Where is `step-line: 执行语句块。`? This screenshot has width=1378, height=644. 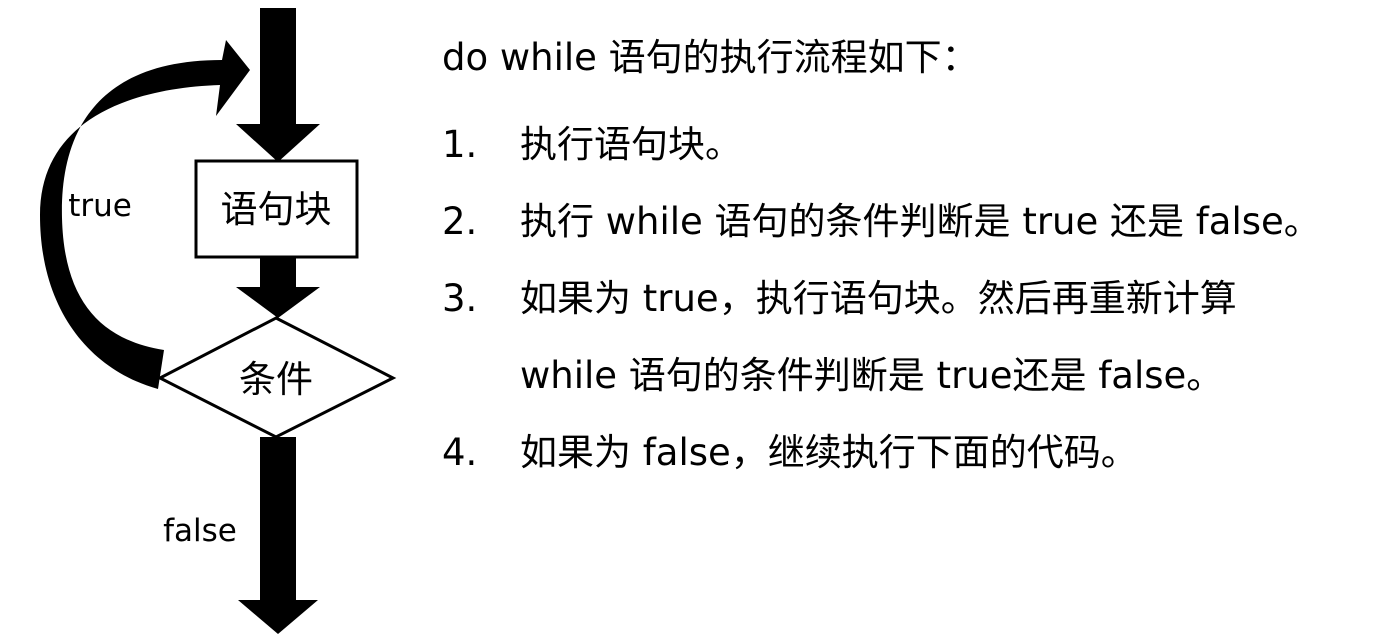
step-line: 执行语句块。 is located at coordinates (631, 144).